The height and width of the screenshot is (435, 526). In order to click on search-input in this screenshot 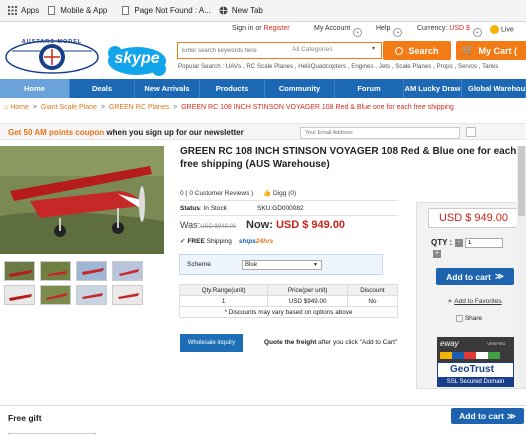, I will do `click(237, 50)`.